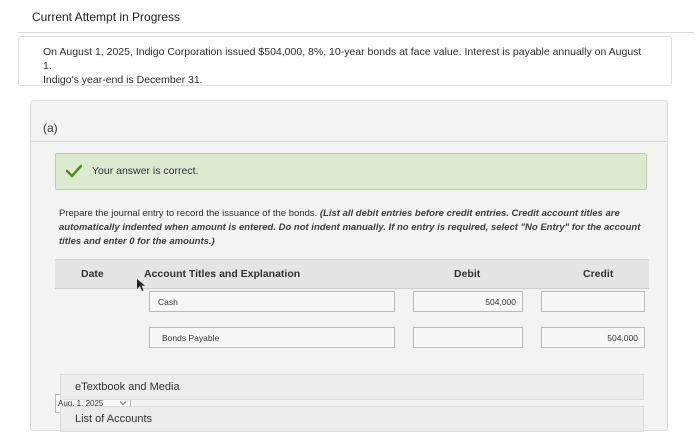 The height and width of the screenshot is (432, 700). I want to click on debit-input-row-1: 504,000, so click(468, 301).